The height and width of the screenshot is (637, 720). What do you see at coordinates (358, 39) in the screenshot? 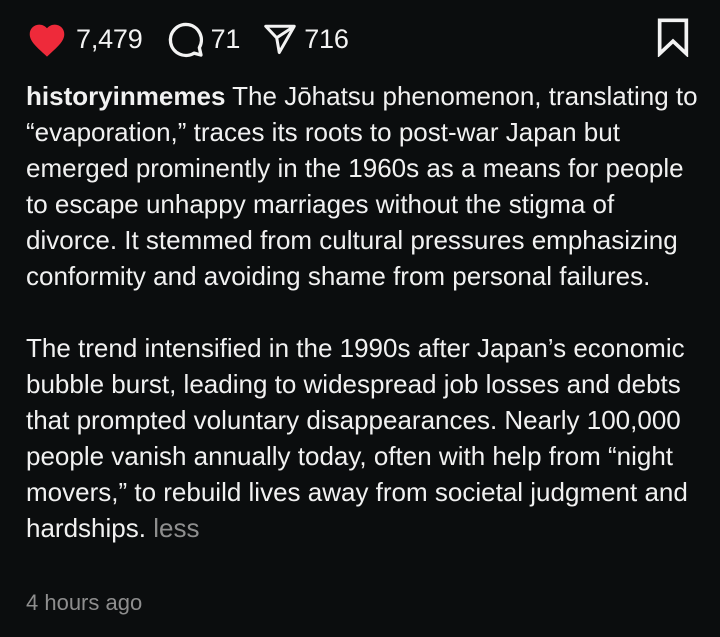
I see `post-action-bar: 7,479 71 716` at bounding box center [358, 39].